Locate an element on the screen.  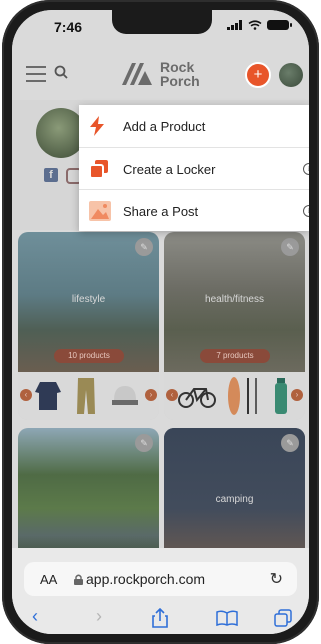
bookmarks-icon is located at coordinates (227, 618).